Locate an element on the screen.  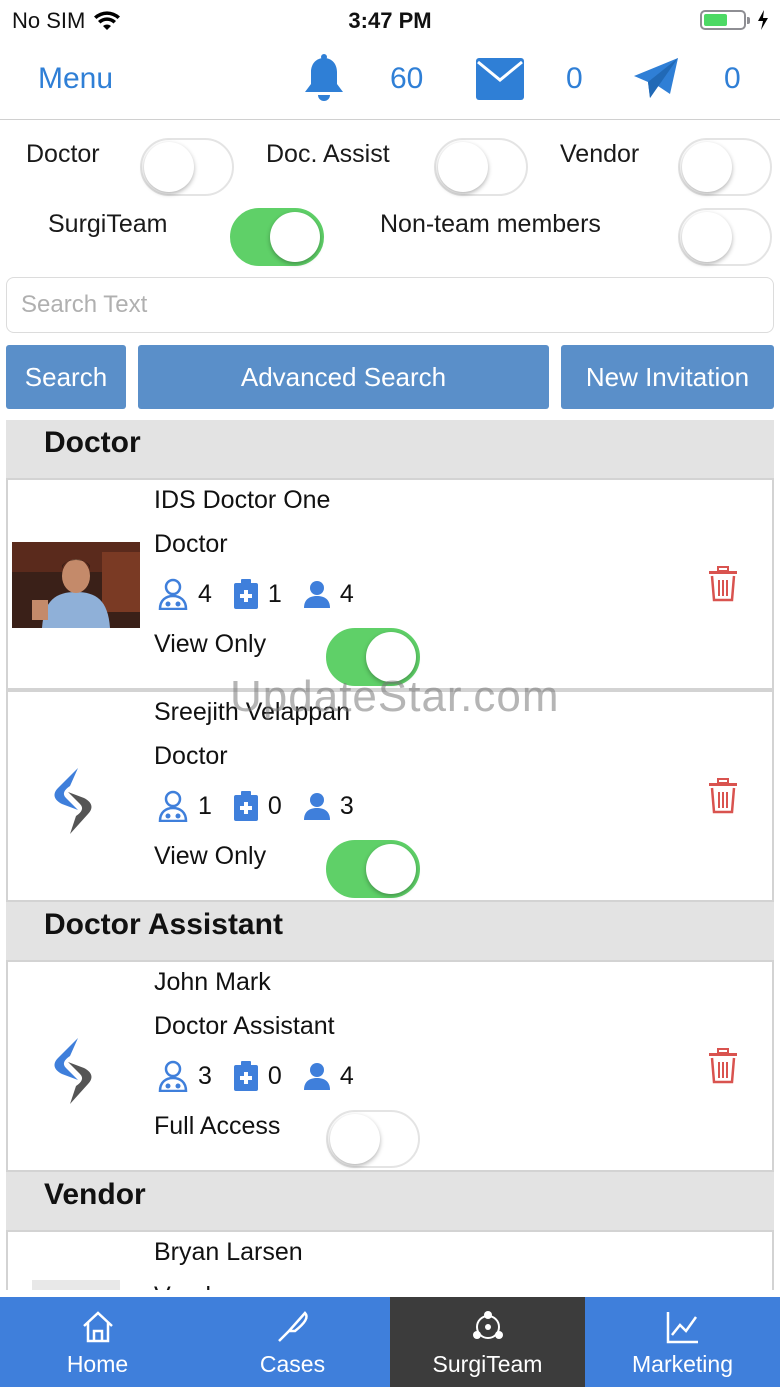
tab-label: Marketing is located at coordinates (682, 1364).